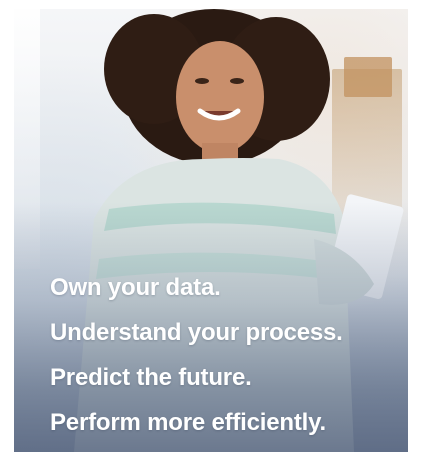 Image resolution: width=422 pixels, height=460 pixels. What do you see at coordinates (196, 332) in the screenshot?
I see `headline-line-2: Understand your process.` at bounding box center [196, 332].